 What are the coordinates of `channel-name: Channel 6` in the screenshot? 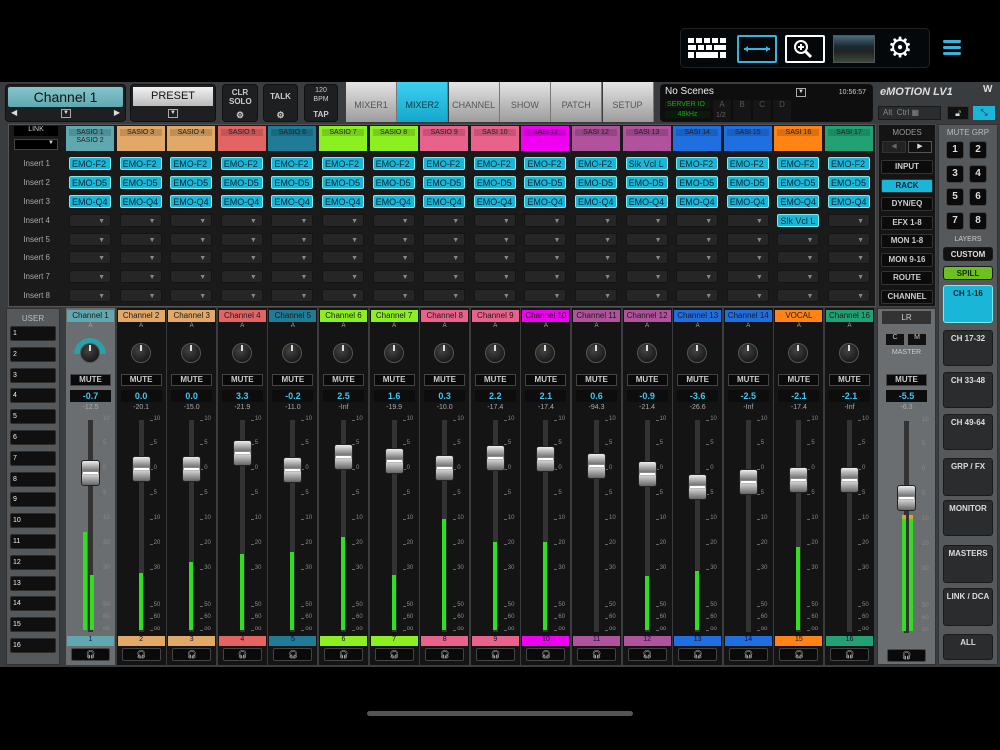 It's located at (343, 316).